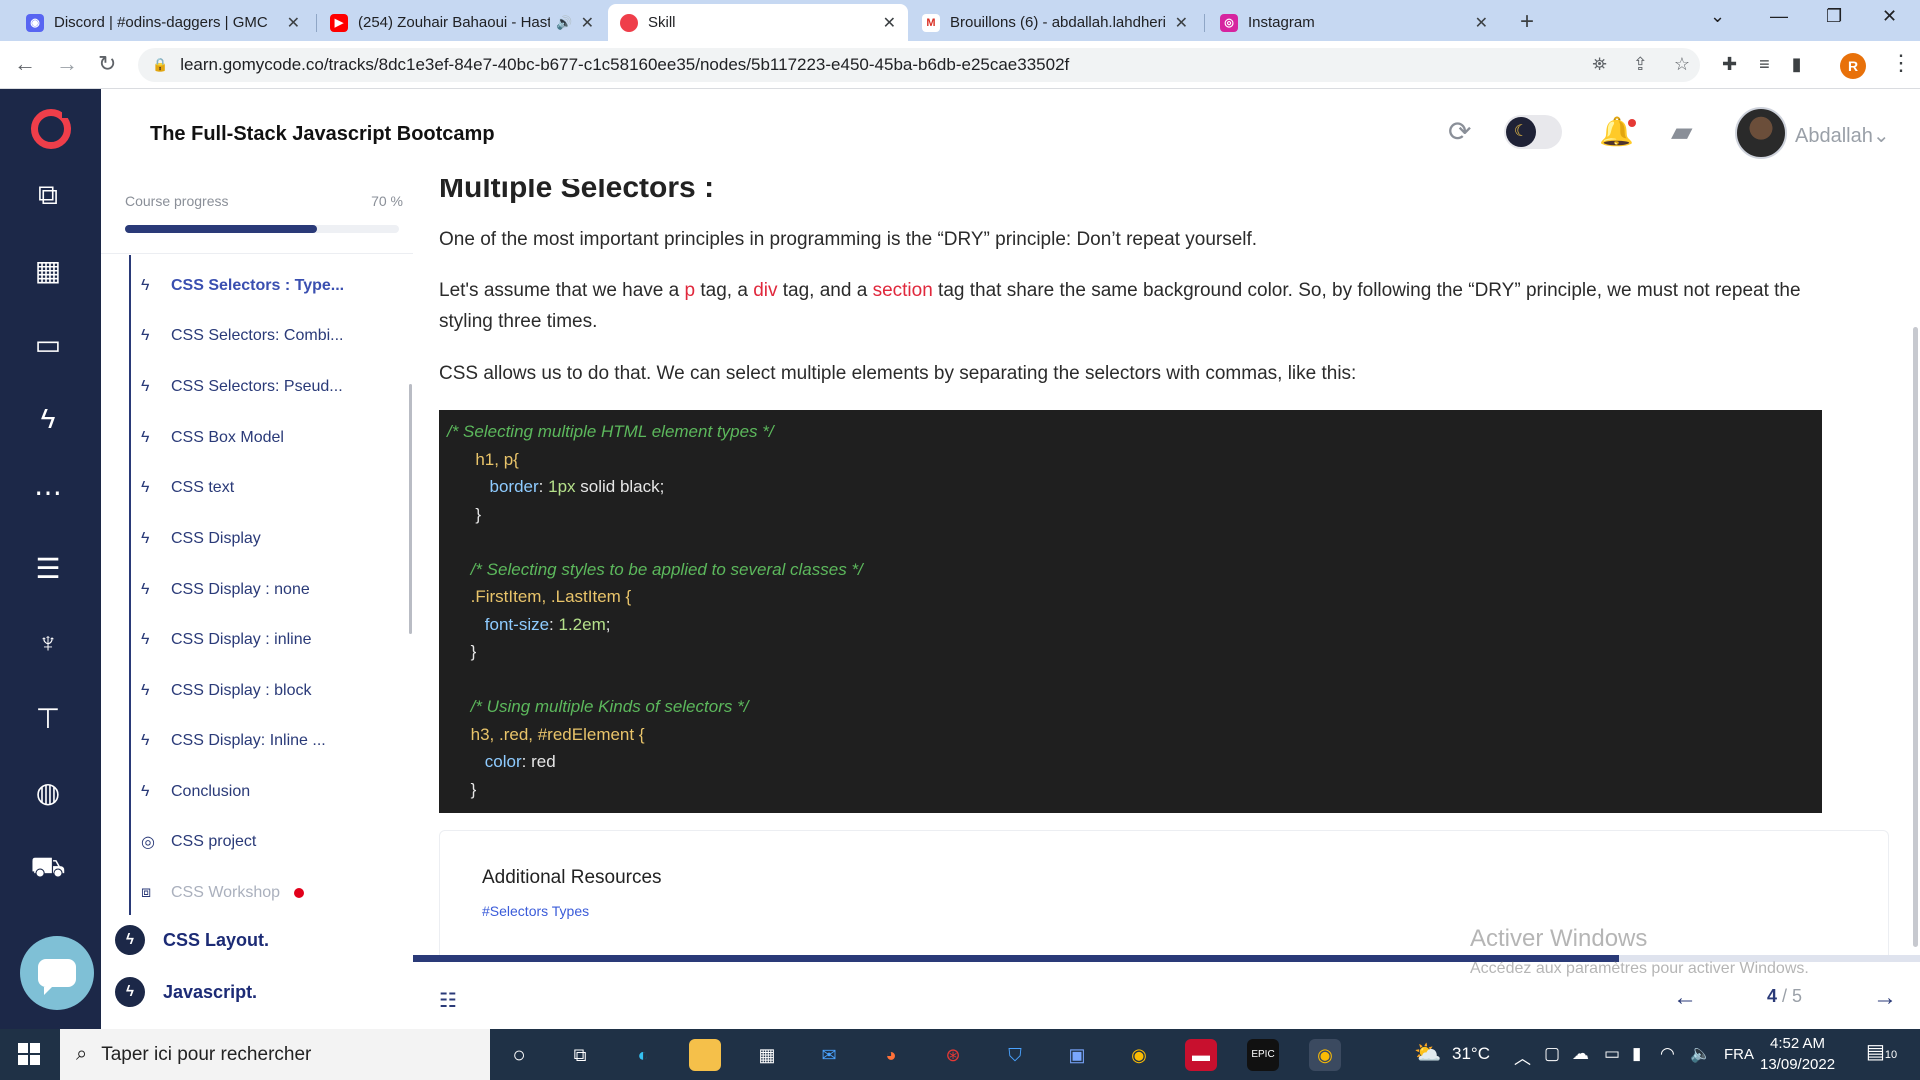  I want to click on gomycode-logo, so click(52, 127).